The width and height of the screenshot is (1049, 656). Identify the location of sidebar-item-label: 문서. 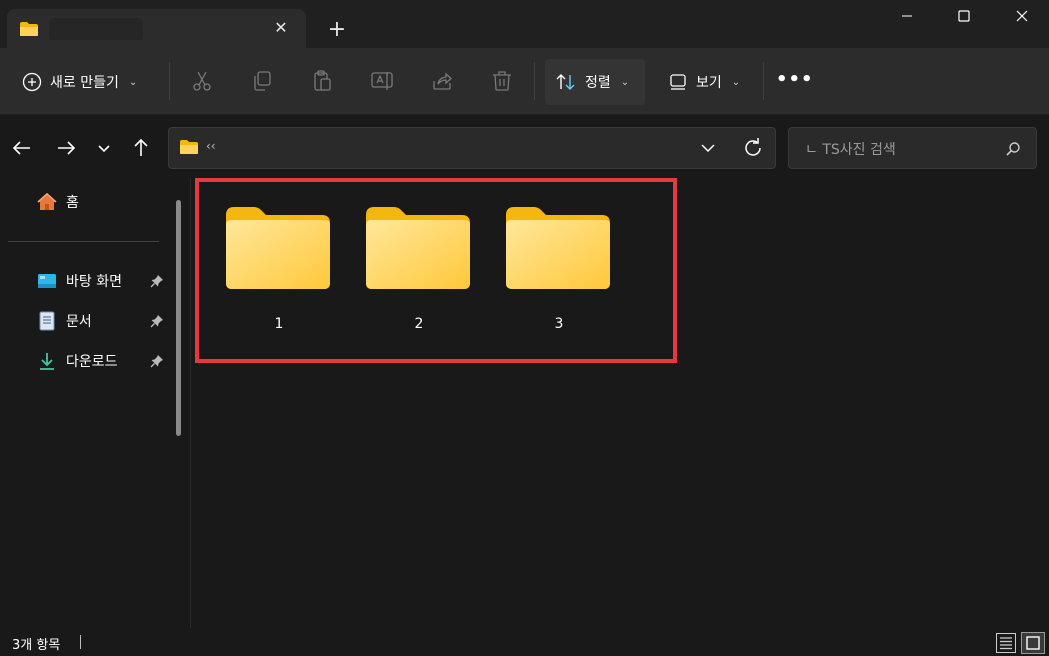
(79, 322).